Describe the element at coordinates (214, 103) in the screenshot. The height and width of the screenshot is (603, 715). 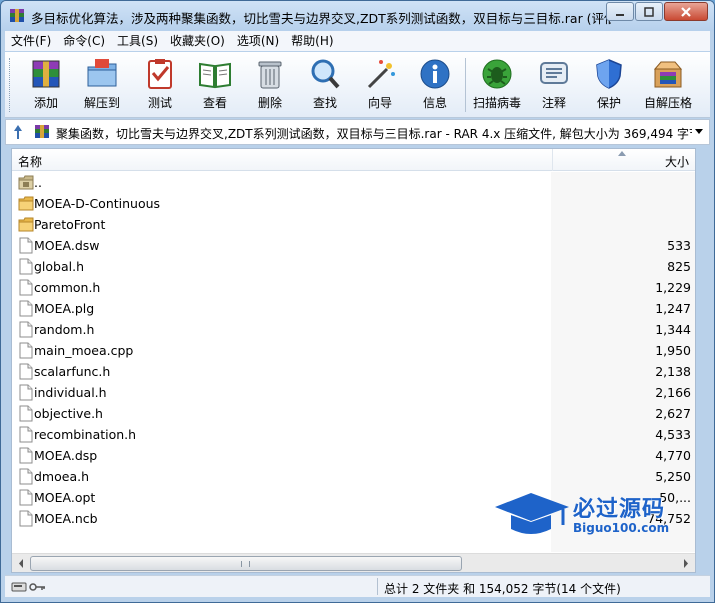
I see `view-label: 查看` at that location.